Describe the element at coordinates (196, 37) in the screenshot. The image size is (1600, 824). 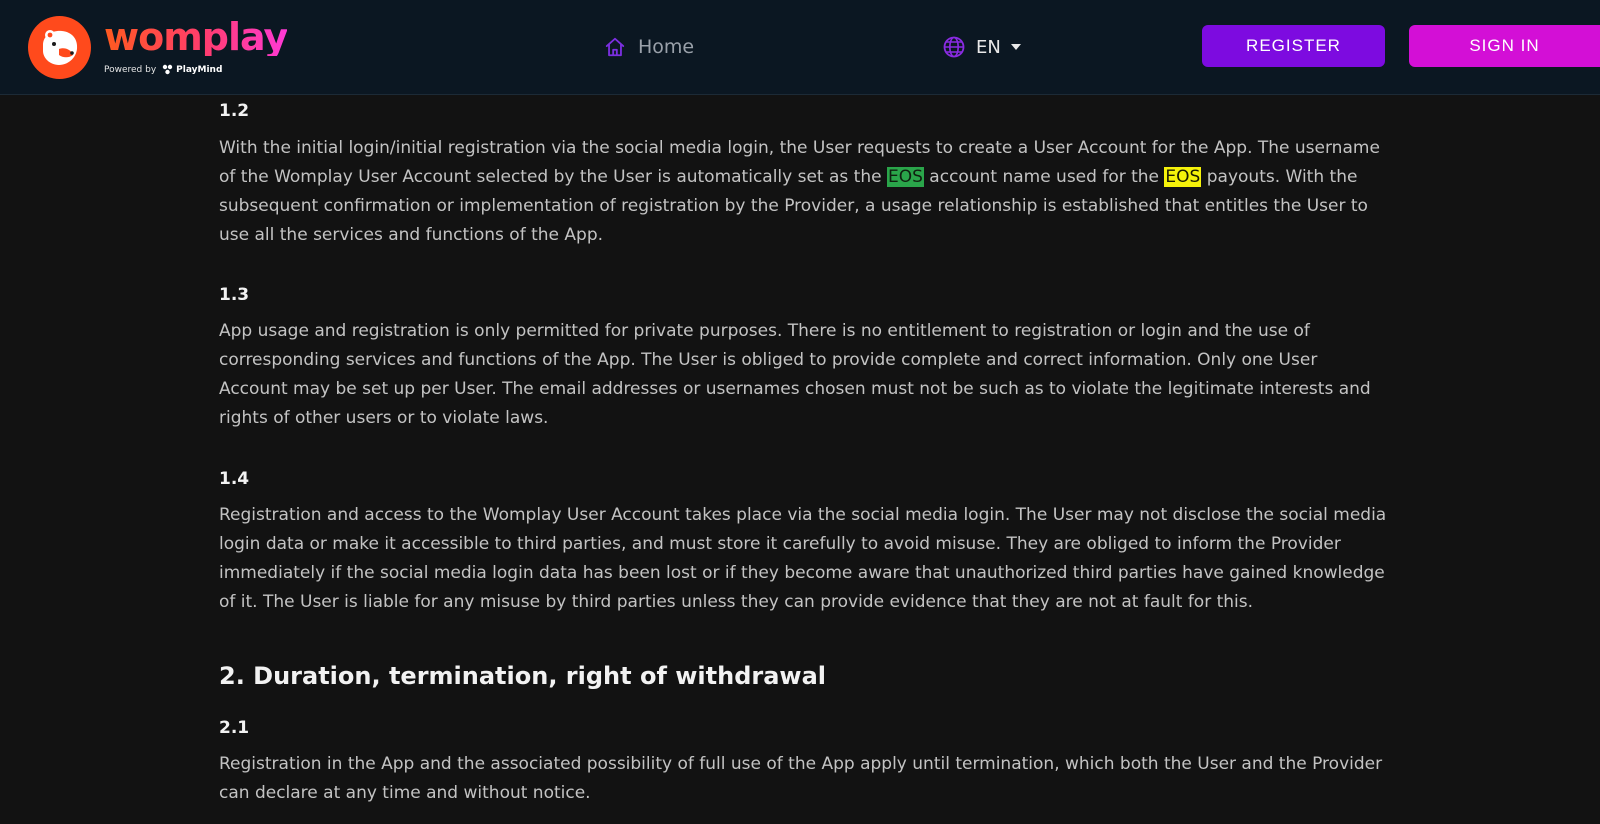
I see `logo-wordmark: womplay` at that location.